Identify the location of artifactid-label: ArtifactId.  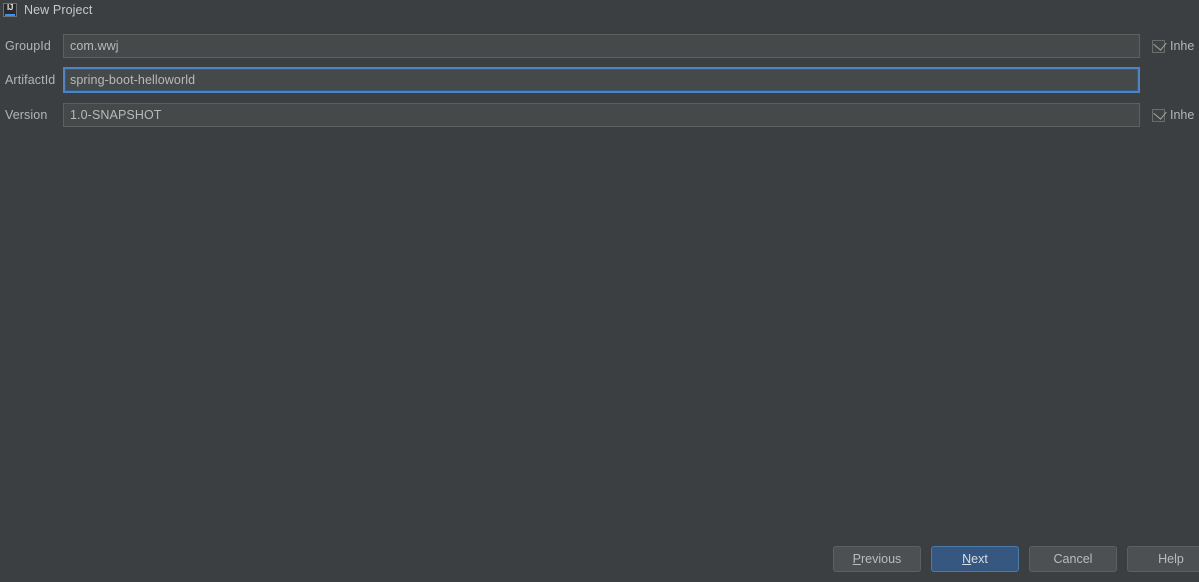
(30, 80).